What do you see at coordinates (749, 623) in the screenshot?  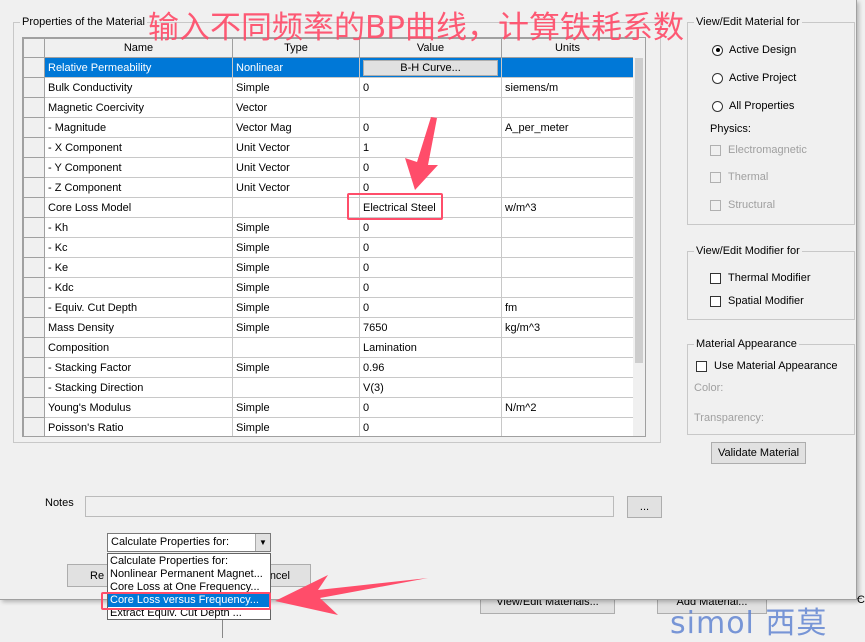 I see `watermark-logo: simol 西莫` at bounding box center [749, 623].